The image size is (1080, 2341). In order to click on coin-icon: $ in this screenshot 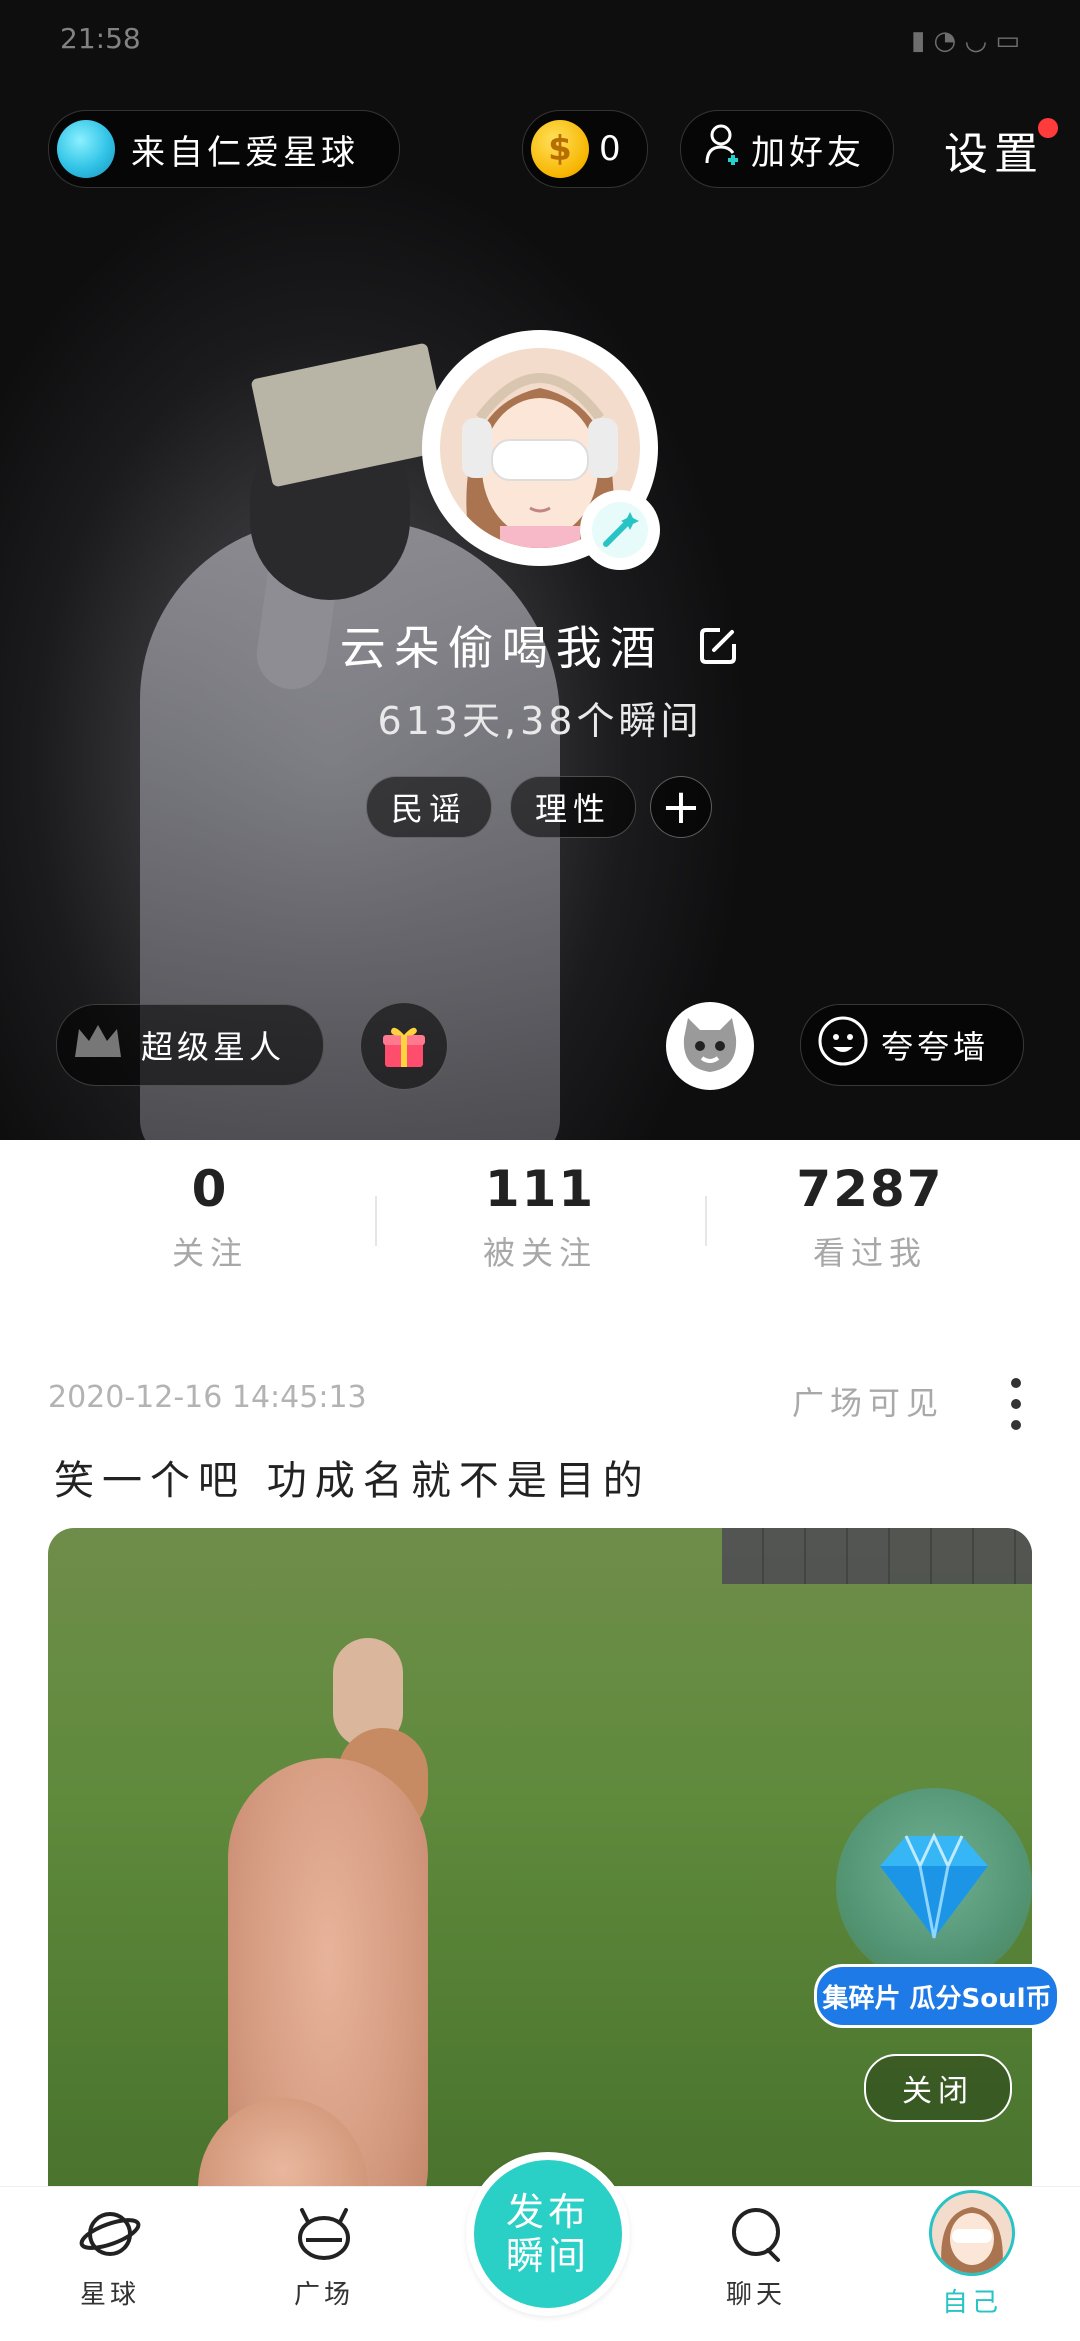, I will do `click(560, 149)`.